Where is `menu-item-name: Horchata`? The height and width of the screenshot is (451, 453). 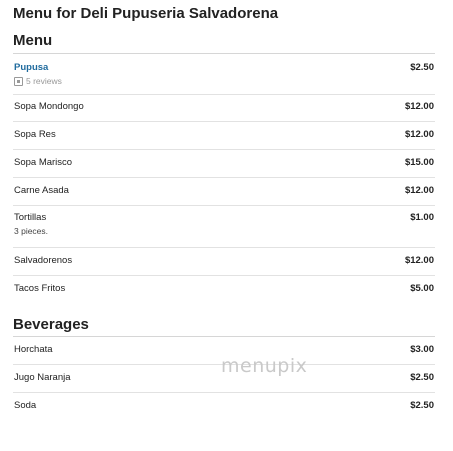
menu-item-name: Horchata is located at coordinates (33, 349).